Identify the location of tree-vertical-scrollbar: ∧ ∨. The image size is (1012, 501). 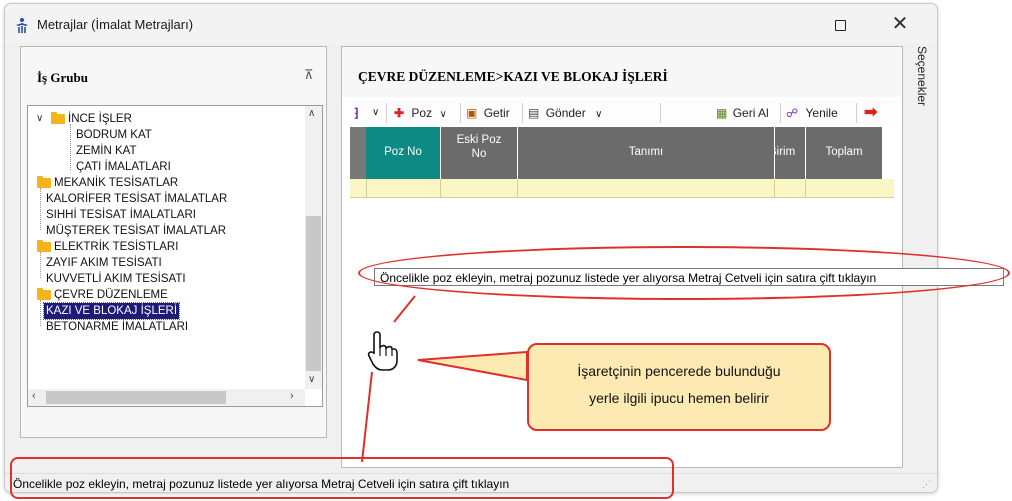
(313, 247).